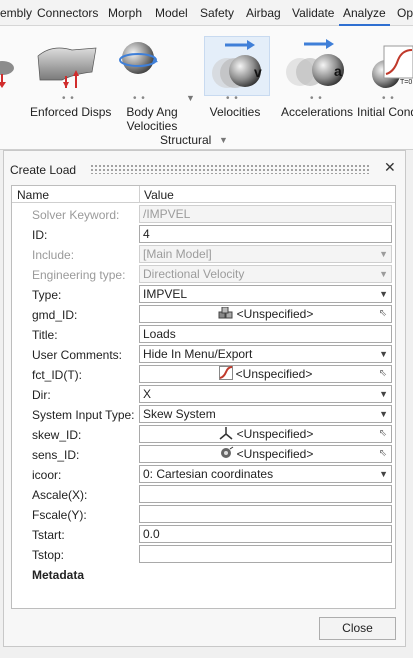 The image size is (413, 658). Describe the element at coordinates (152, 119) in the screenshot. I see `body-ang-velocities-label: Body Ang Velocities` at that location.